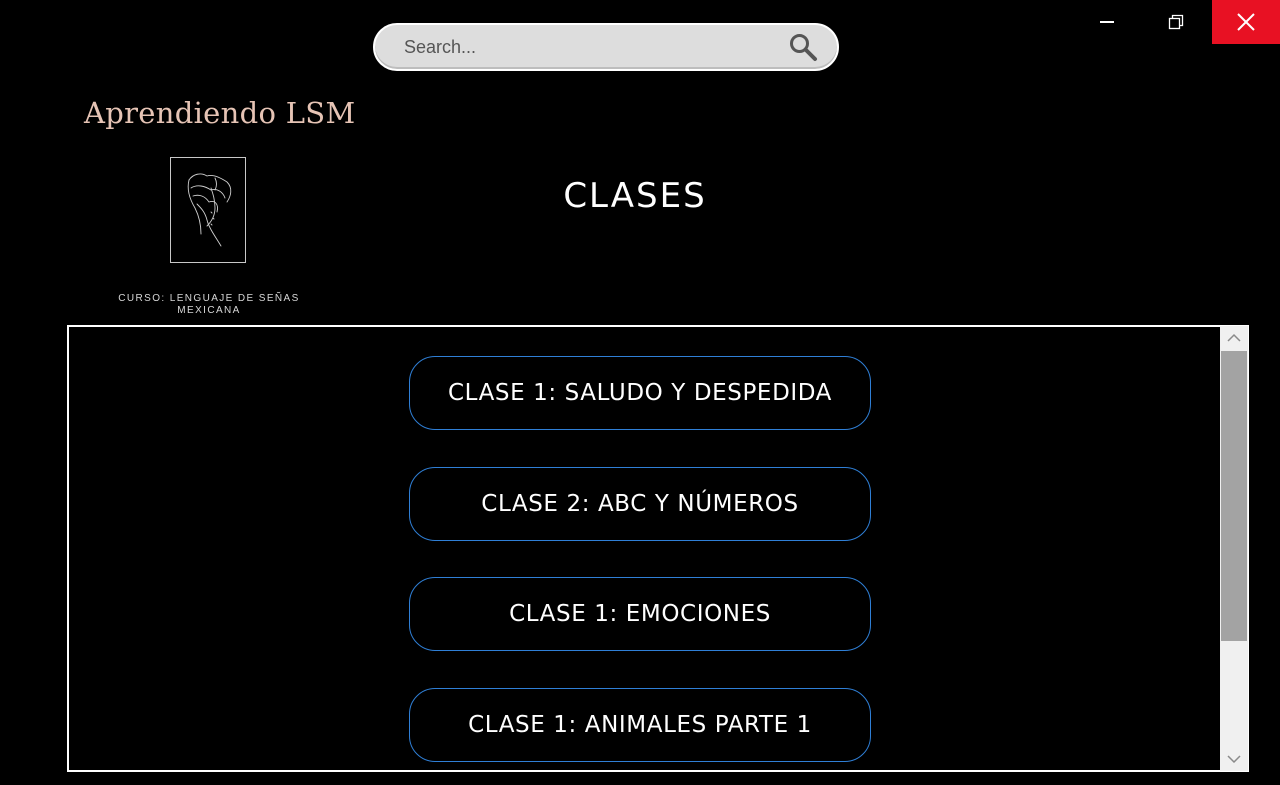 The height and width of the screenshot is (785, 1280). What do you see at coordinates (635, 196) in the screenshot?
I see `page-title: CLASES` at bounding box center [635, 196].